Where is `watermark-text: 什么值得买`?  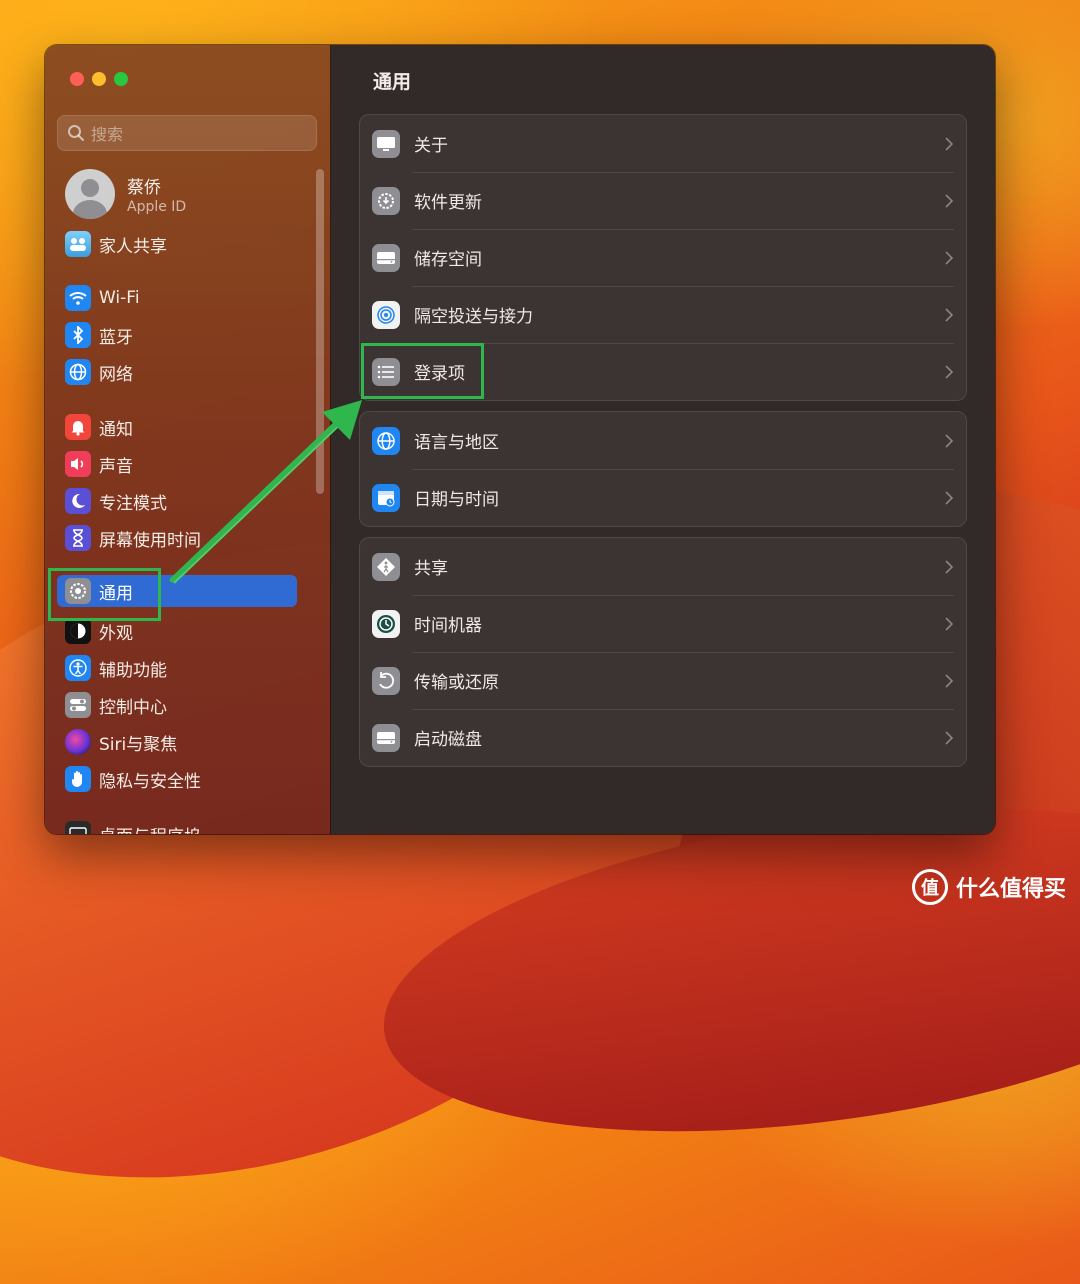
watermark-text: 什么值得买 is located at coordinates (1010, 889).